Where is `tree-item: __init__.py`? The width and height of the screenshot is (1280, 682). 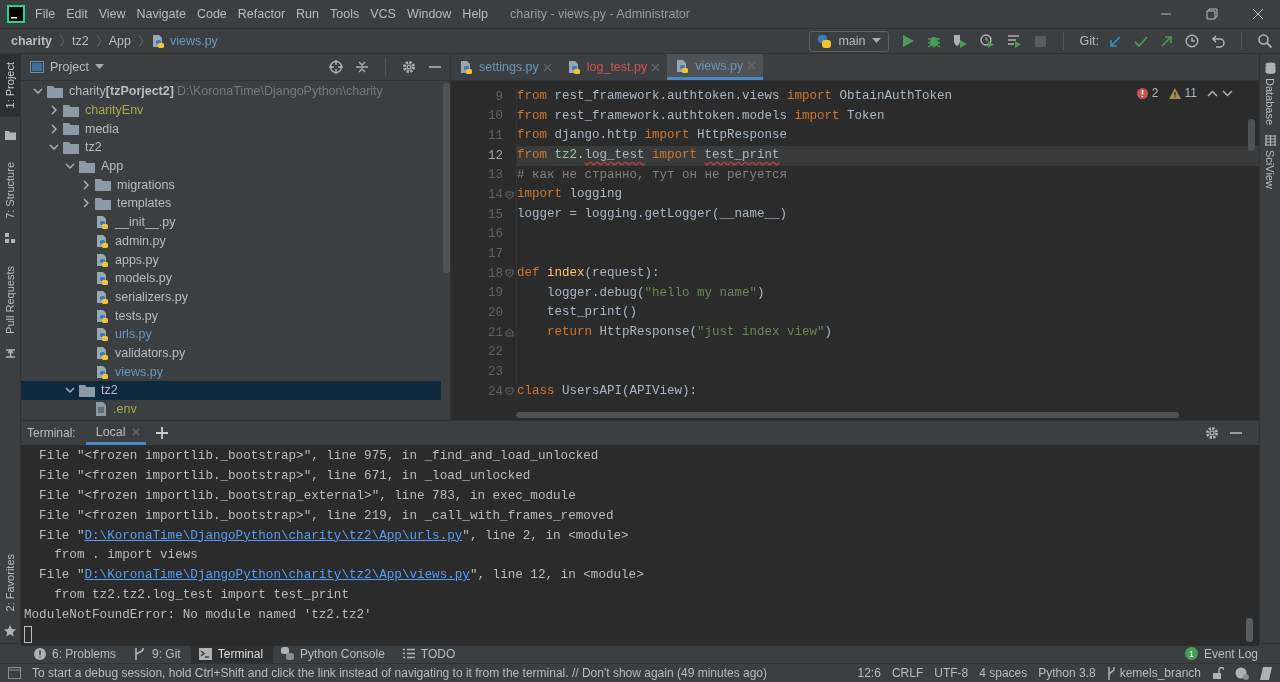 tree-item: __init__.py is located at coordinates (231, 222).